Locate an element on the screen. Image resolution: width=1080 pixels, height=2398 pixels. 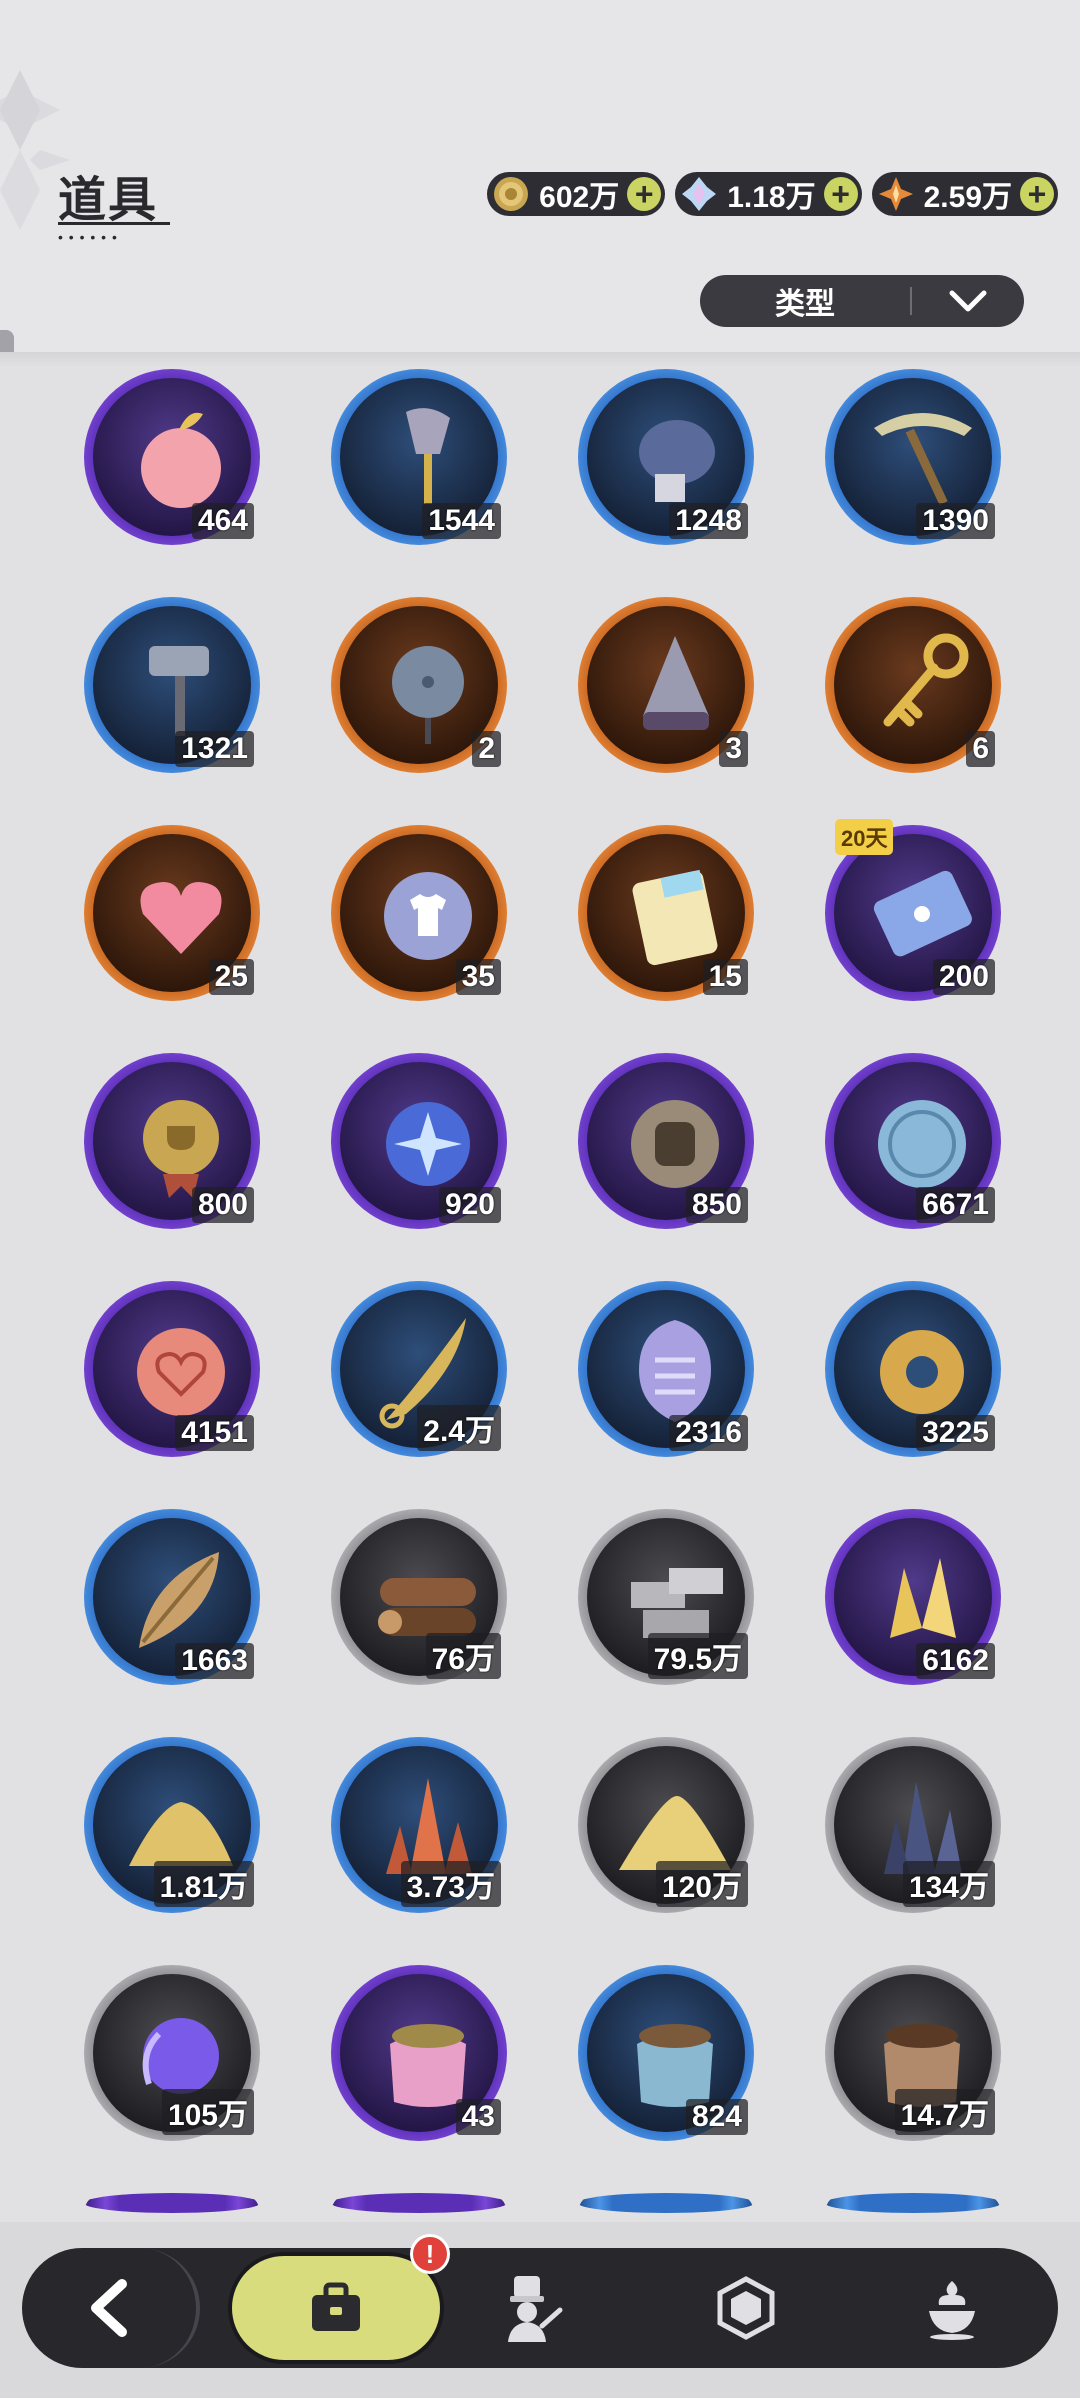
item-count: 3.73万 is located at coordinates (450, 1884).